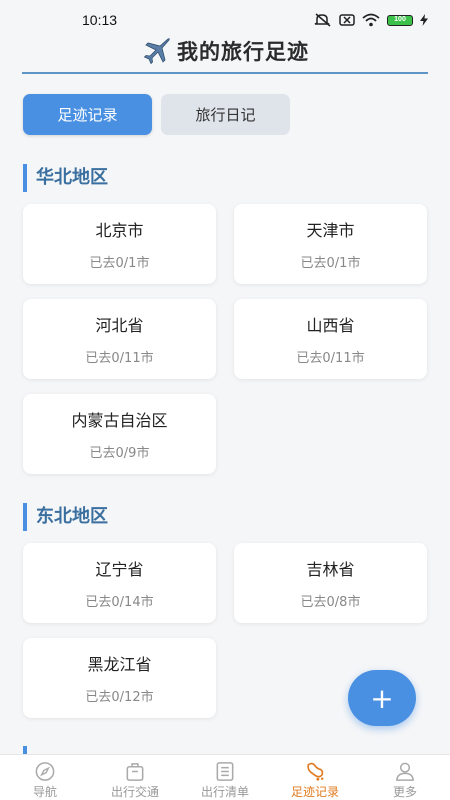 Image resolution: width=450 pixels, height=800 pixels. I want to click on status-icons: 100, so click(371, 20).